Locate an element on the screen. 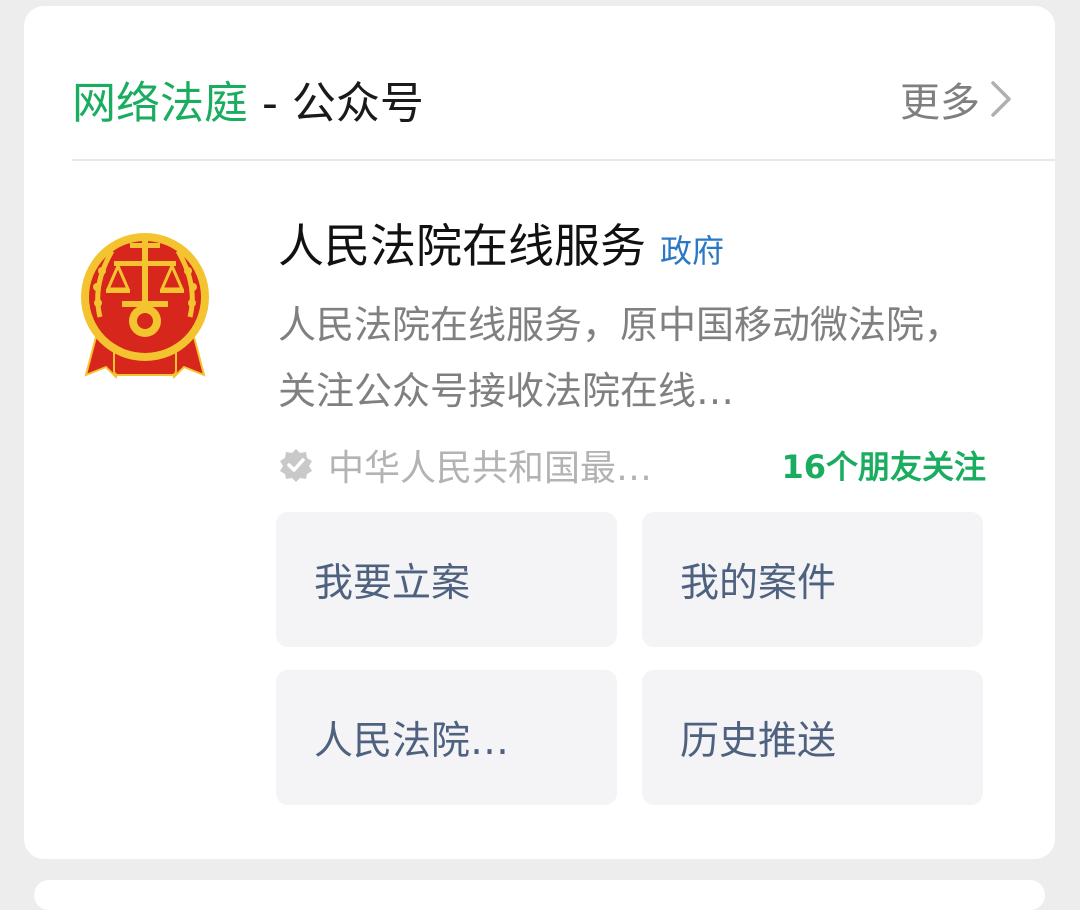 The image size is (1080, 910). account-name-row: 人民法院在线服务 政府 is located at coordinates (638, 245).